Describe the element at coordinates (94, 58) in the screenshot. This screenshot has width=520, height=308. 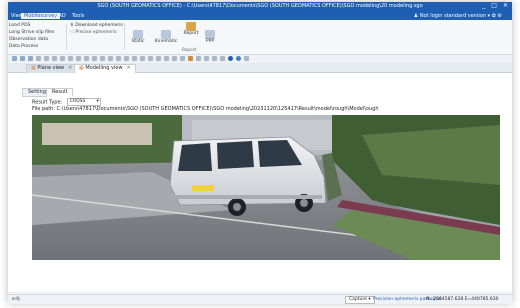
I see `toolbar-zoom-in-icon` at that location.